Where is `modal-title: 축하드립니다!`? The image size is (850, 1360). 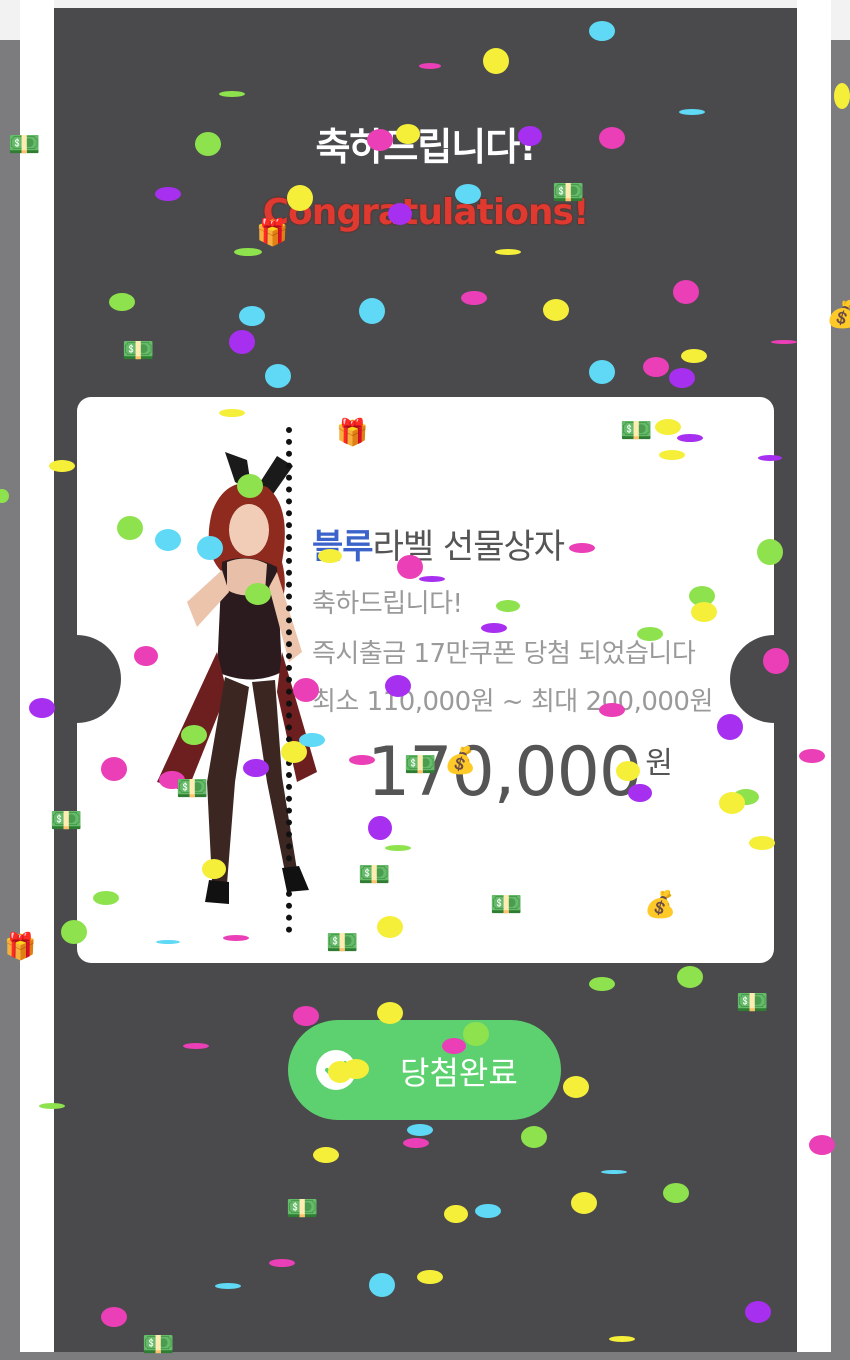
modal-title: 축하드립니다! is located at coordinates (425, 147).